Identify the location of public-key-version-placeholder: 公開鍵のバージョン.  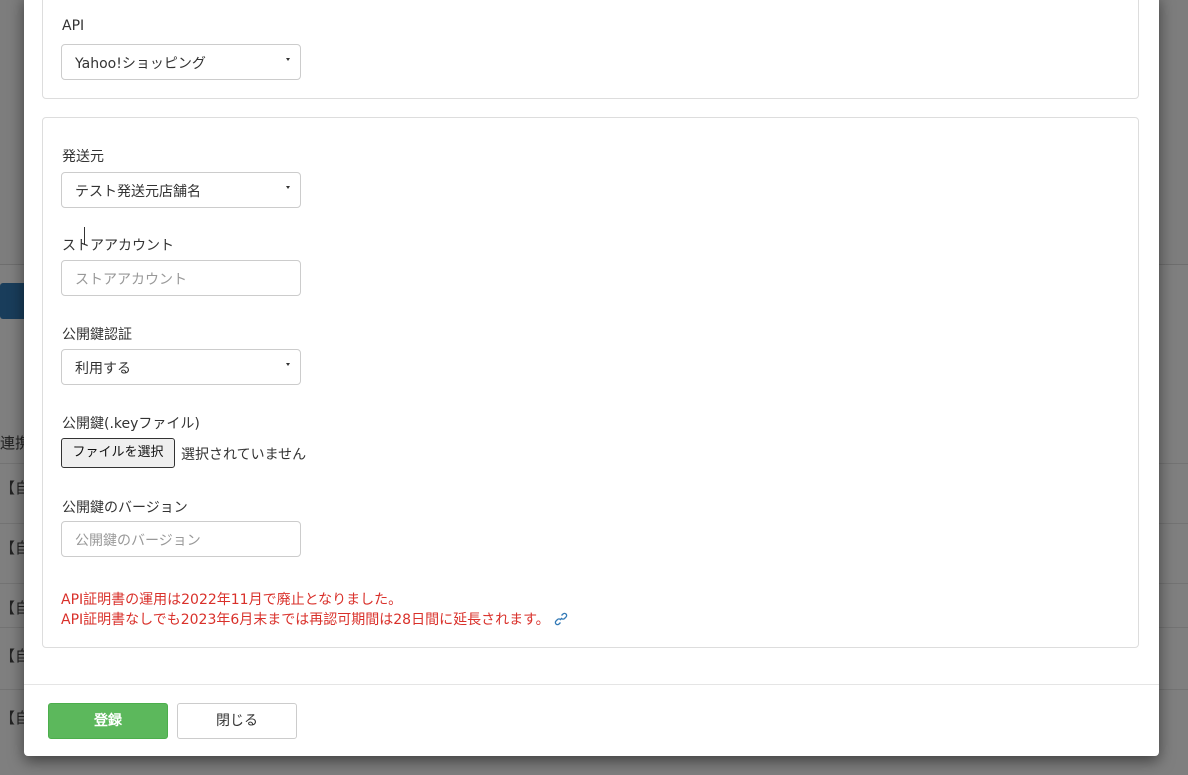
(138, 541).